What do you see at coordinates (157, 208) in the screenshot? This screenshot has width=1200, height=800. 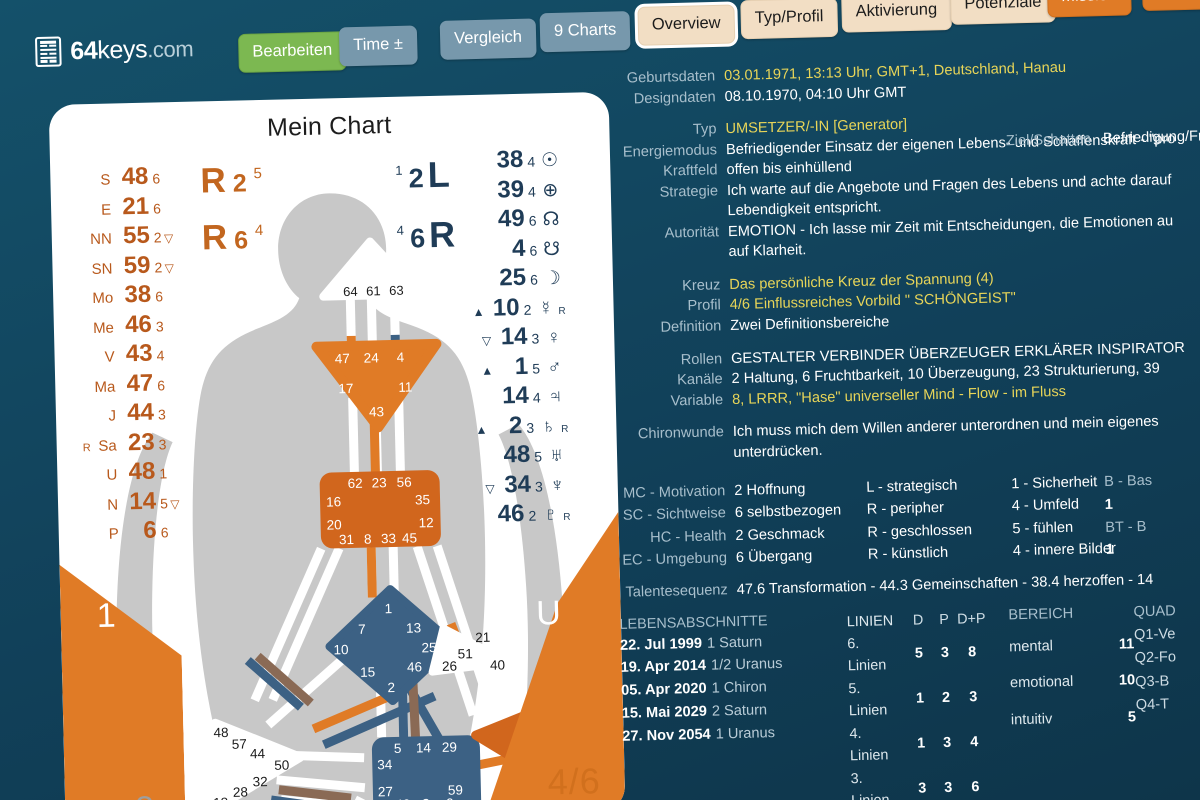 I see `line-number: 6` at bounding box center [157, 208].